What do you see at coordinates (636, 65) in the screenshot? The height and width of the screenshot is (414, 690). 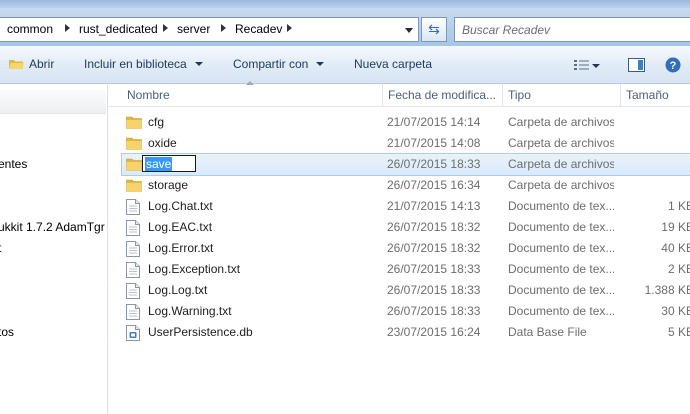 I see `preview-pane-icon` at bounding box center [636, 65].